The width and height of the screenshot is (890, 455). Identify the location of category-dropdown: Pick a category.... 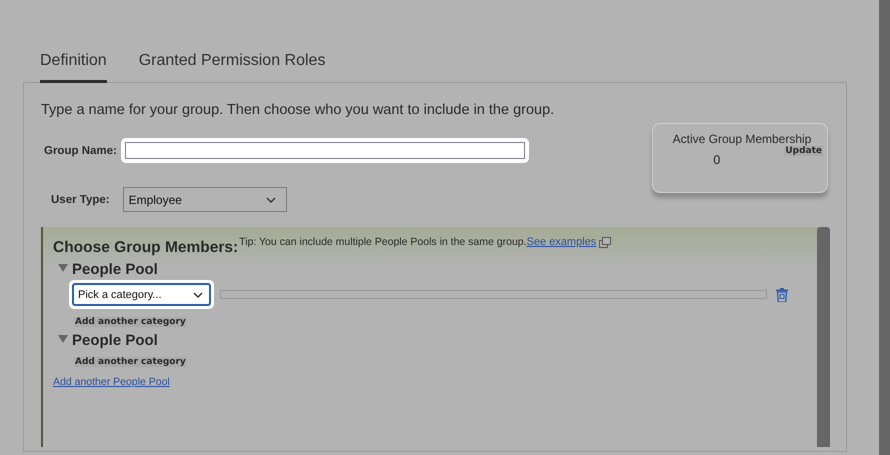
(141, 294).